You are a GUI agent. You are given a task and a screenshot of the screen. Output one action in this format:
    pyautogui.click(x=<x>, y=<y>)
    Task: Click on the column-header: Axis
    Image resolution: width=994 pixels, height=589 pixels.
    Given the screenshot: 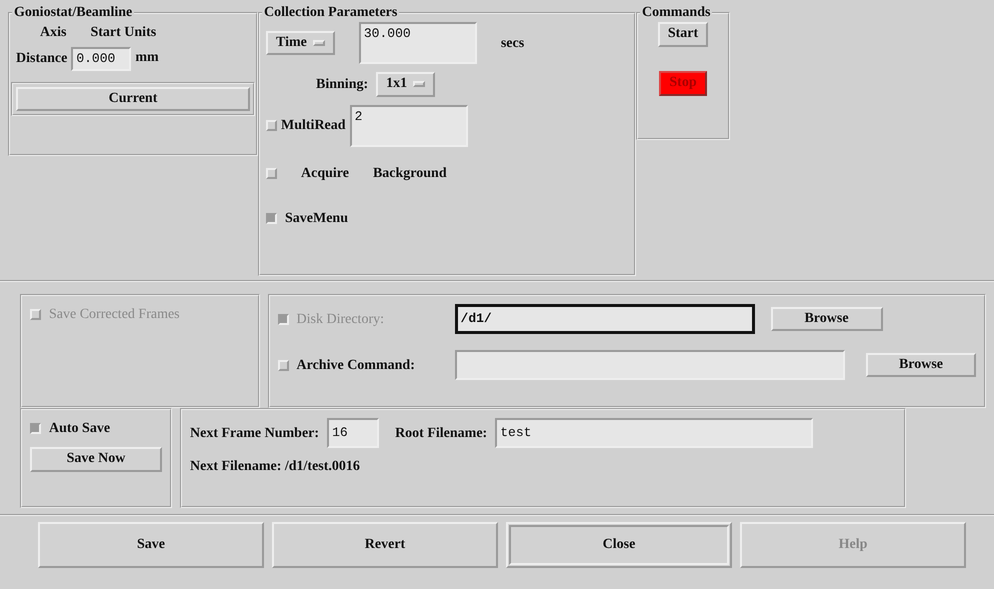 What is the action you would take?
    pyautogui.click(x=53, y=33)
    